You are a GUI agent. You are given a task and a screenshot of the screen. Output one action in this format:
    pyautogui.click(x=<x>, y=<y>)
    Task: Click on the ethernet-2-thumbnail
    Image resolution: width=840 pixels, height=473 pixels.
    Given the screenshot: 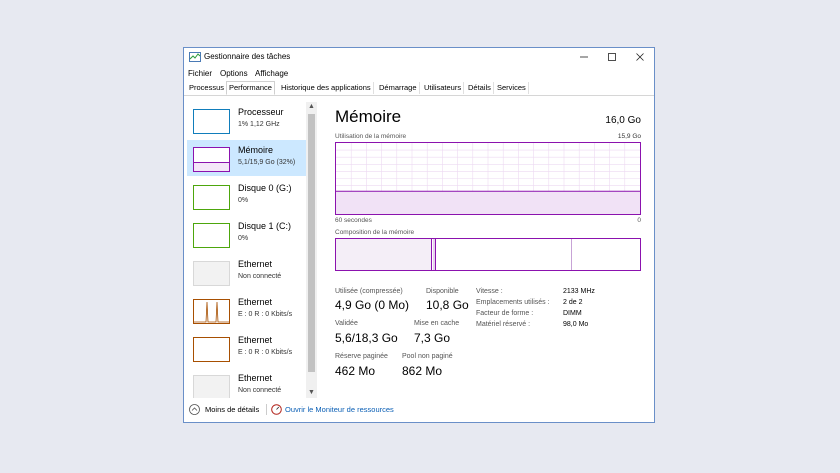 What is the action you would take?
    pyautogui.click(x=211, y=311)
    